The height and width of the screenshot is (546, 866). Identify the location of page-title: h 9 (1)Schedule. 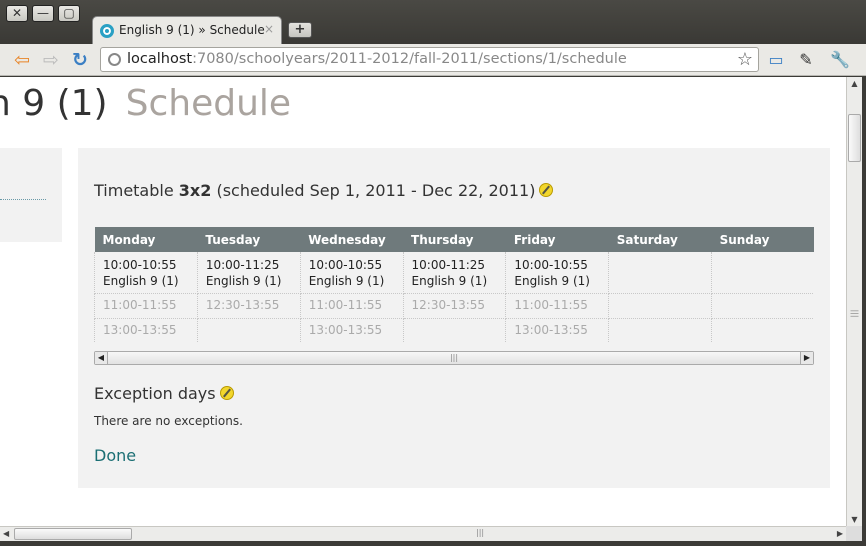
(146, 103).